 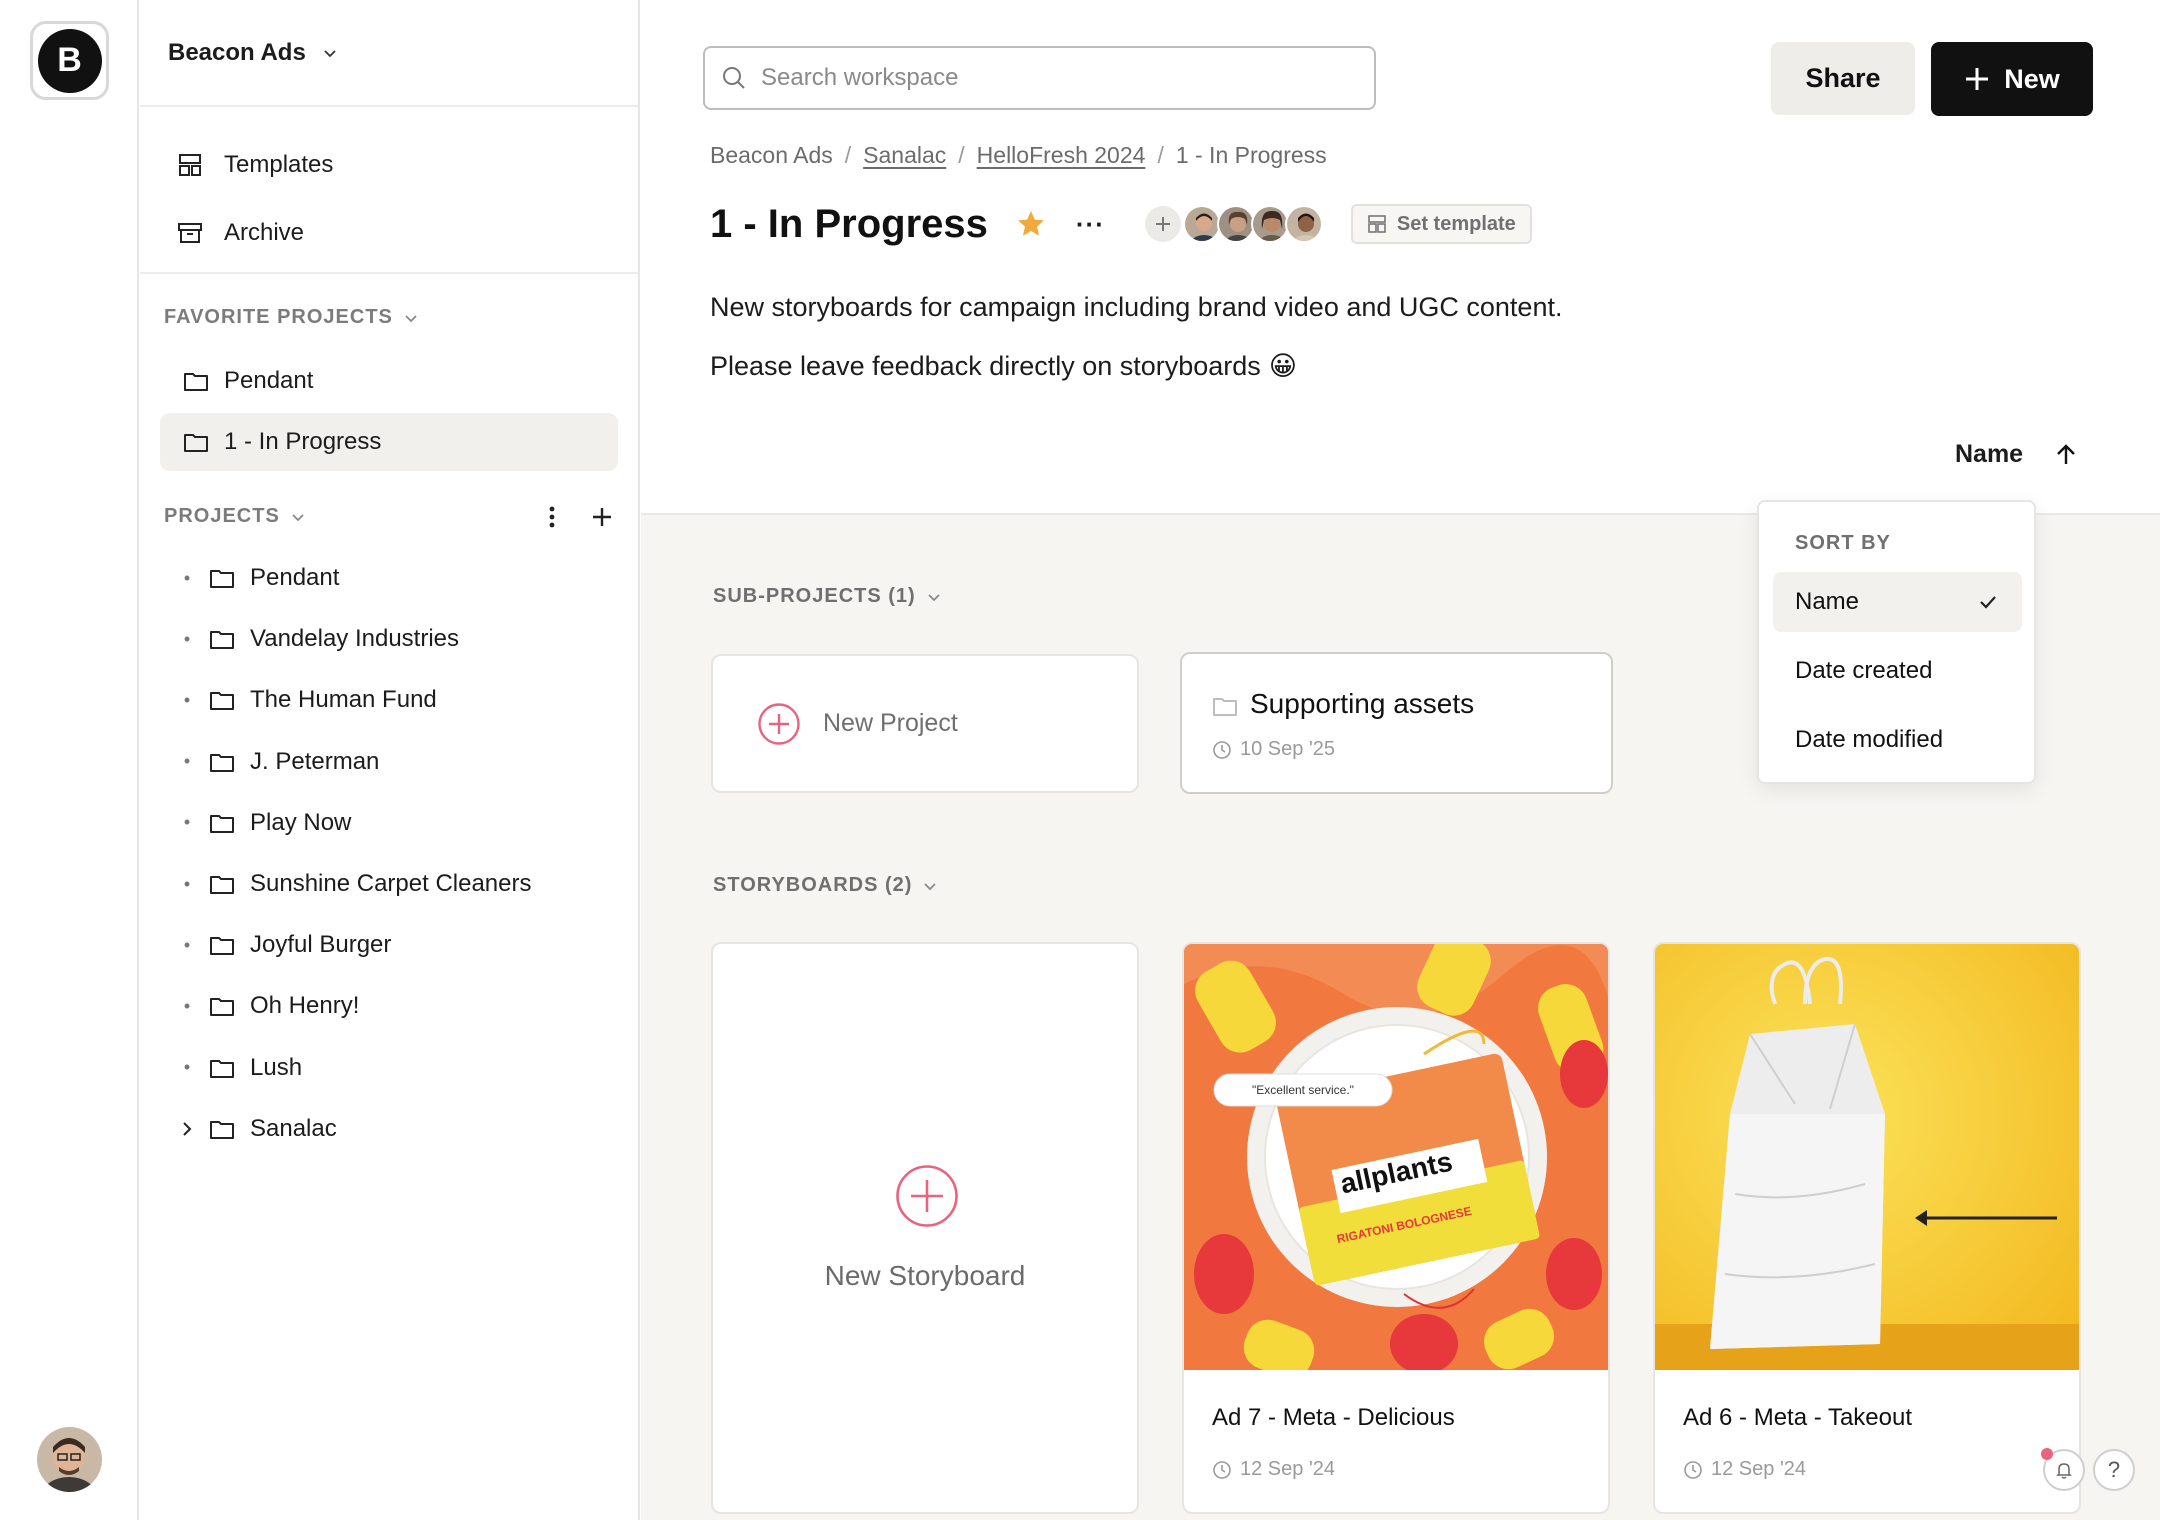 I want to click on add-member-button, so click(x=1162, y=224).